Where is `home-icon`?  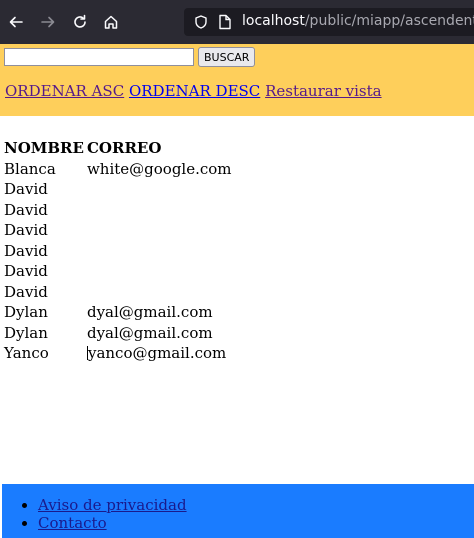
home-icon is located at coordinates (111, 22).